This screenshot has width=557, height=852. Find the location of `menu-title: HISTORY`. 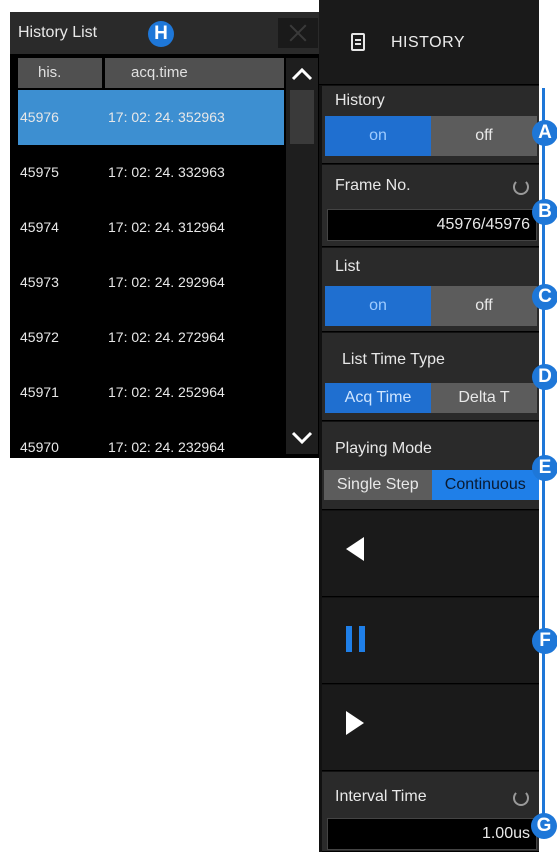

menu-title: HISTORY is located at coordinates (428, 42).